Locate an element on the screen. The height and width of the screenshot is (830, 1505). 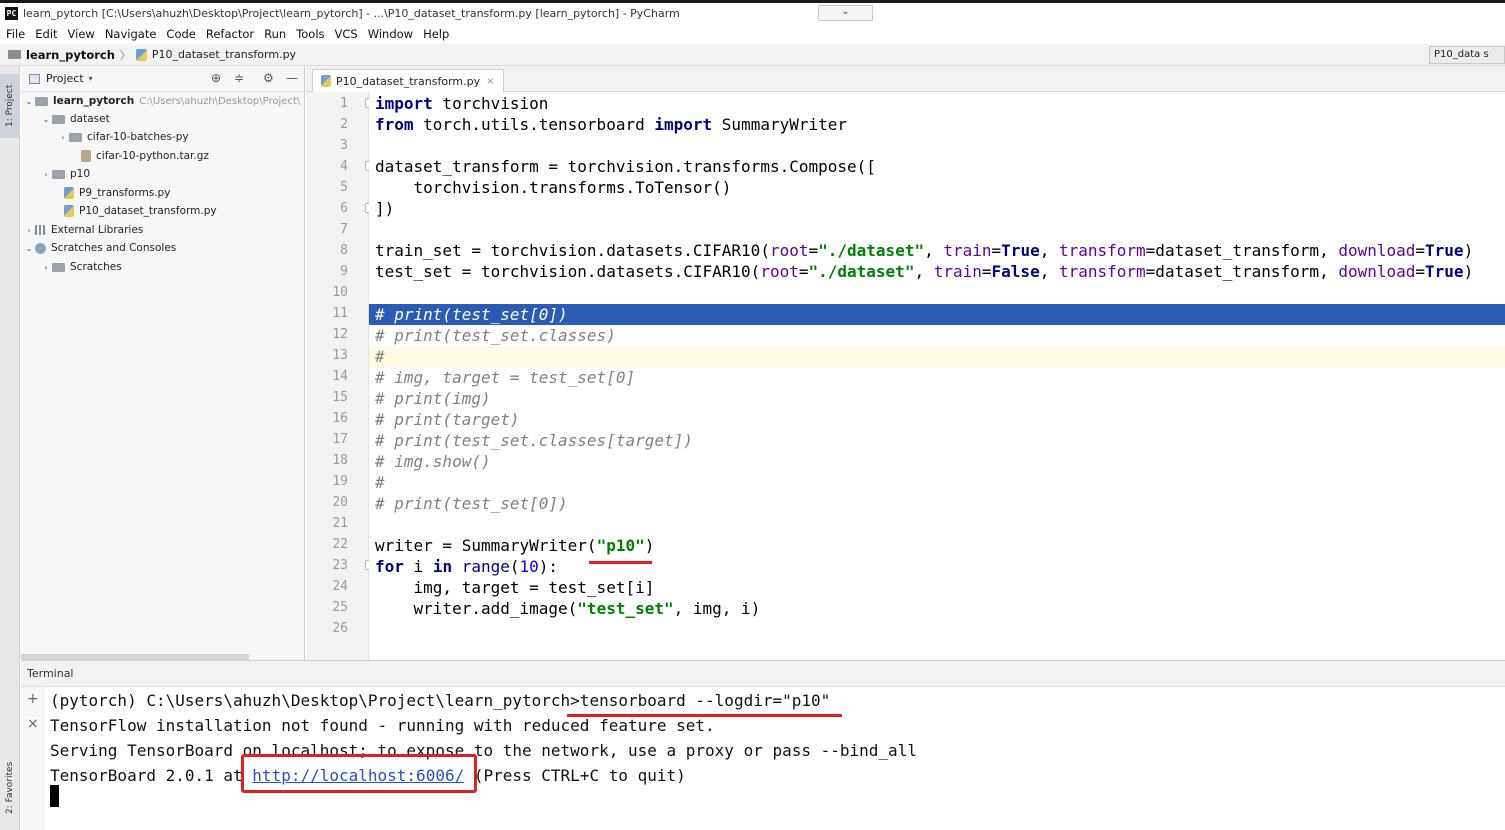
left-tool-strip: 1: Project 2: Favorites is located at coordinates (10, 448).